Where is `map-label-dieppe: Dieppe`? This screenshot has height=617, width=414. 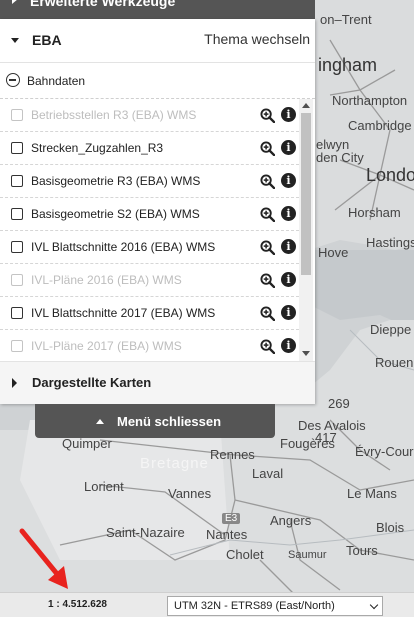 map-label-dieppe: Dieppe is located at coordinates (391, 329).